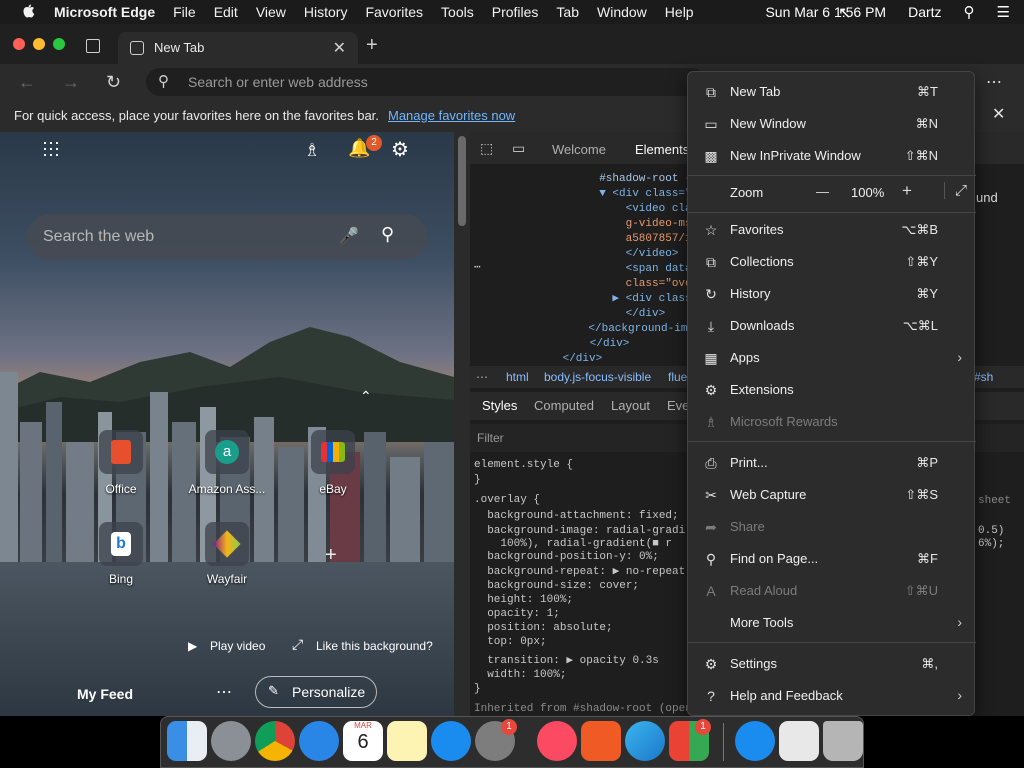  What do you see at coordinates (237, 646) in the screenshot?
I see `play-video-link: Play video` at bounding box center [237, 646].